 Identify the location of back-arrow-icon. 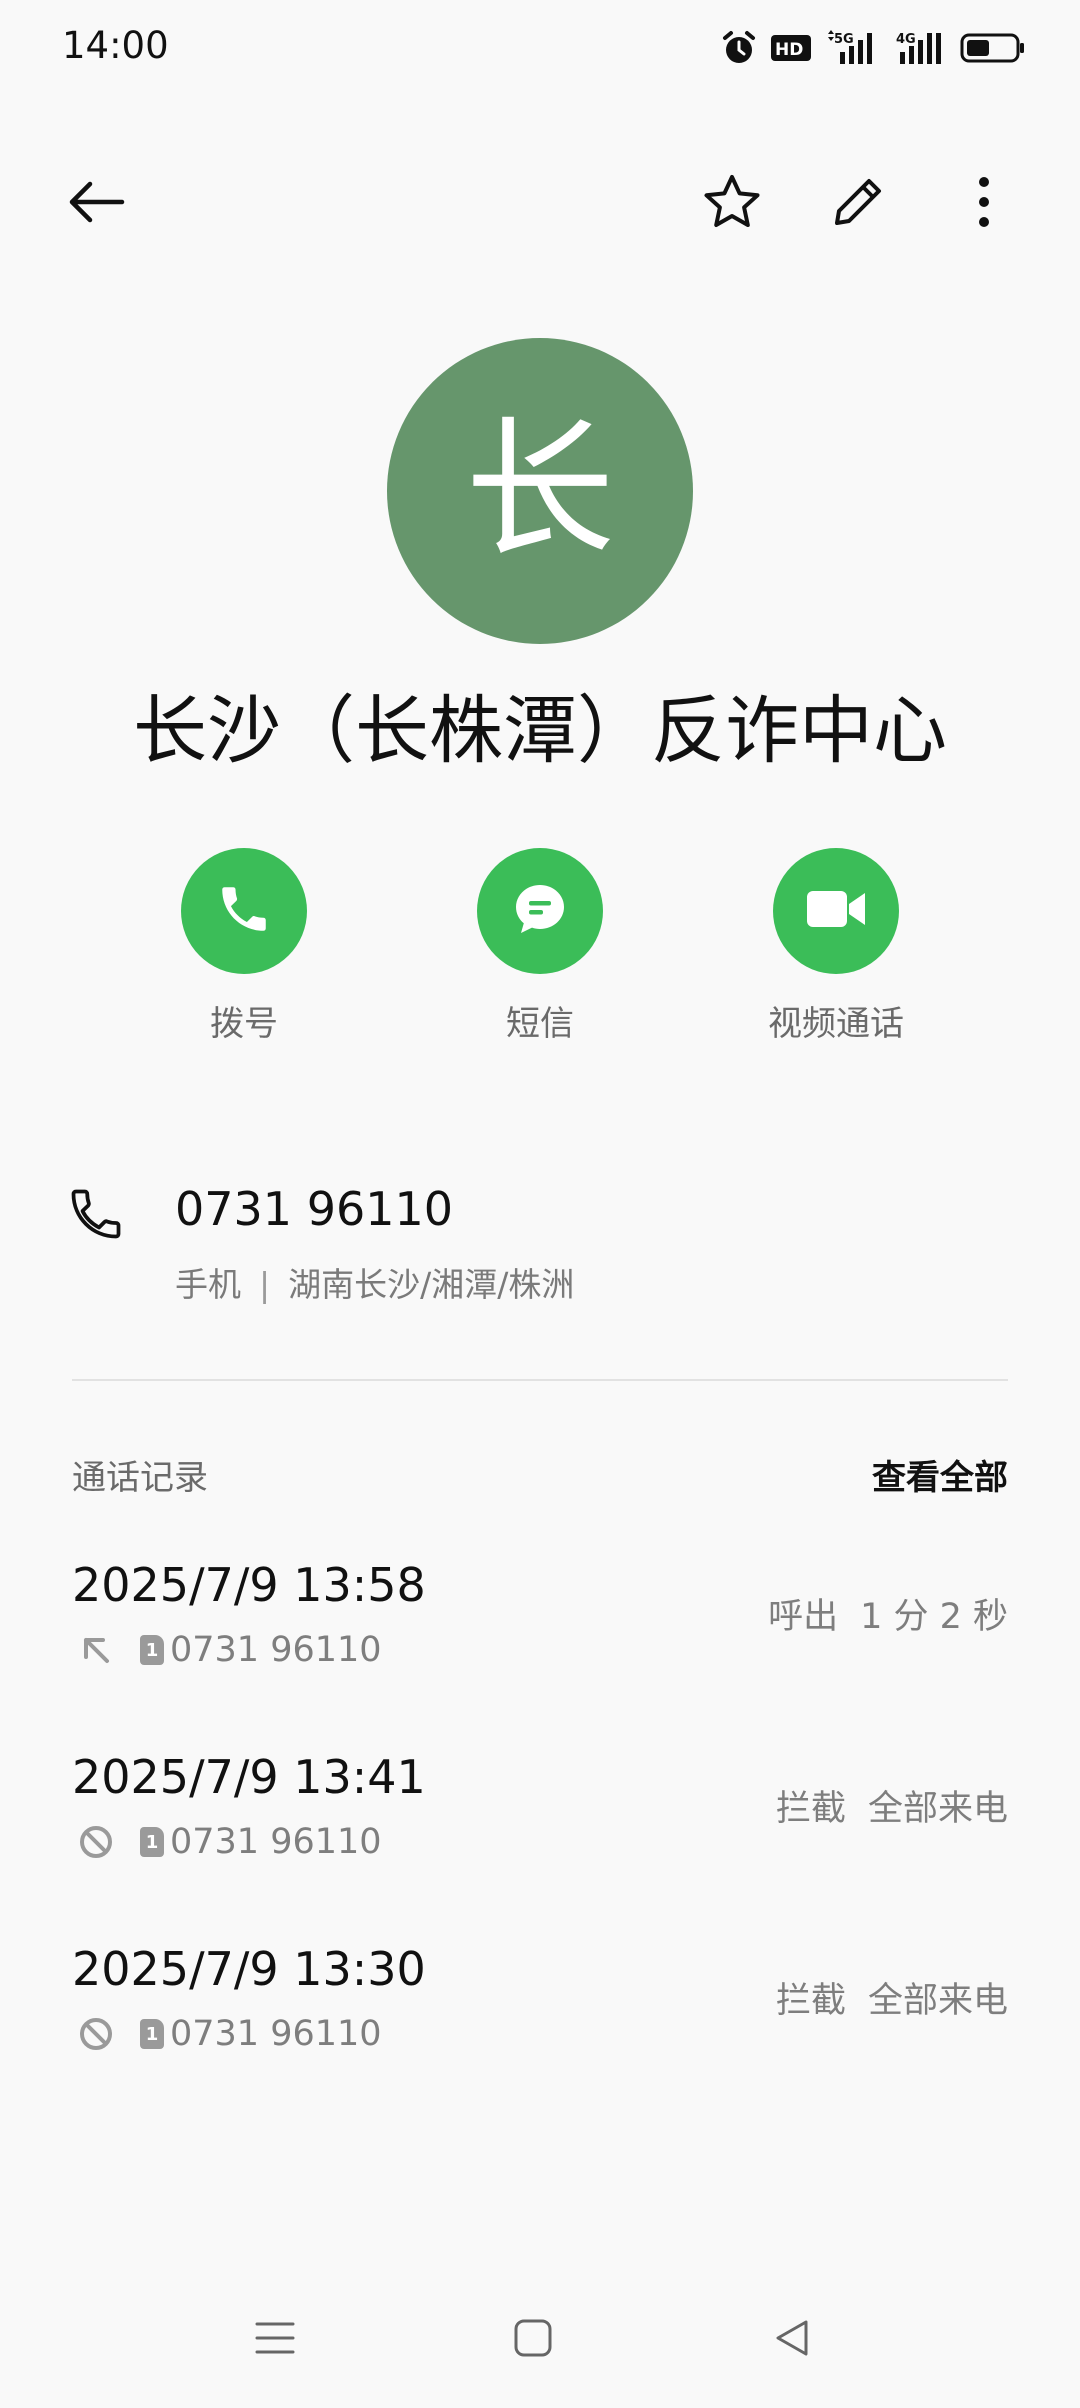
(96, 202).